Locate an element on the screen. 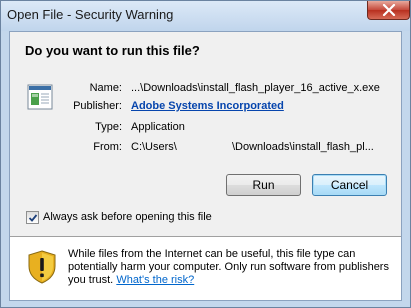 This screenshot has width=411, height=308. publisher-label: Publisher: is located at coordinates (97, 106).